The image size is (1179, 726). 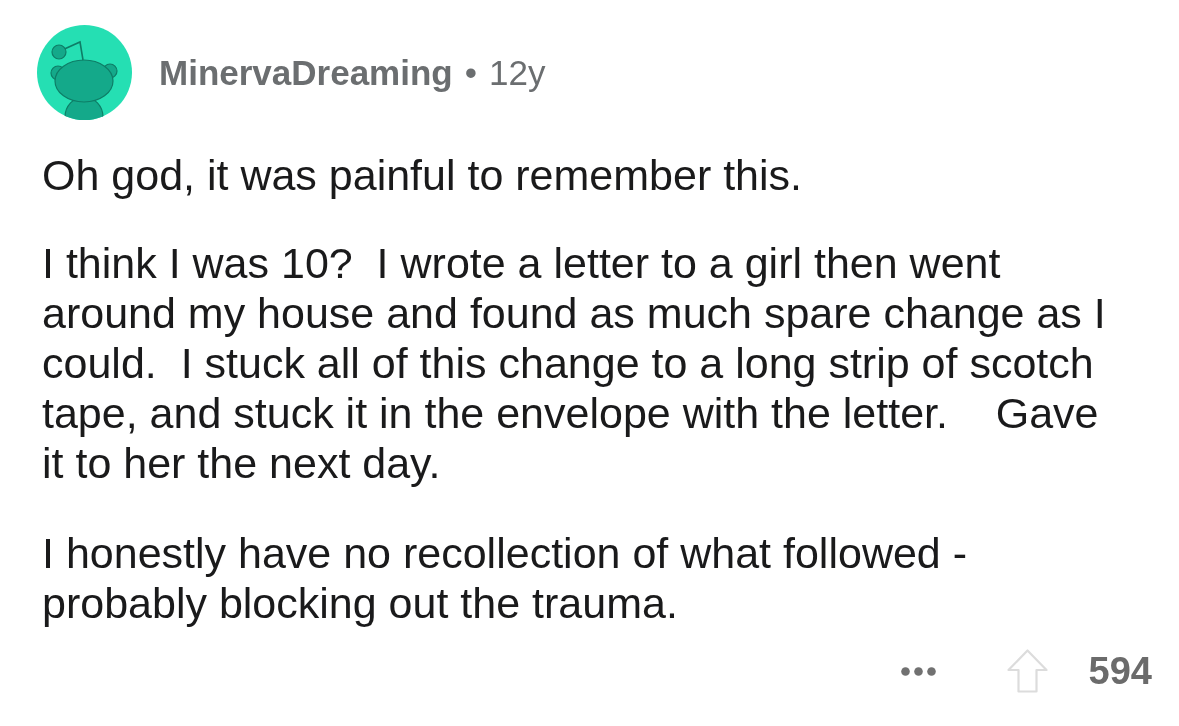 What do you see at coordinates (422, 175) in the screenshot?
I see `comment-paragraph: Oh god, it was painful to remember this.` at bounding box center [422, 175].